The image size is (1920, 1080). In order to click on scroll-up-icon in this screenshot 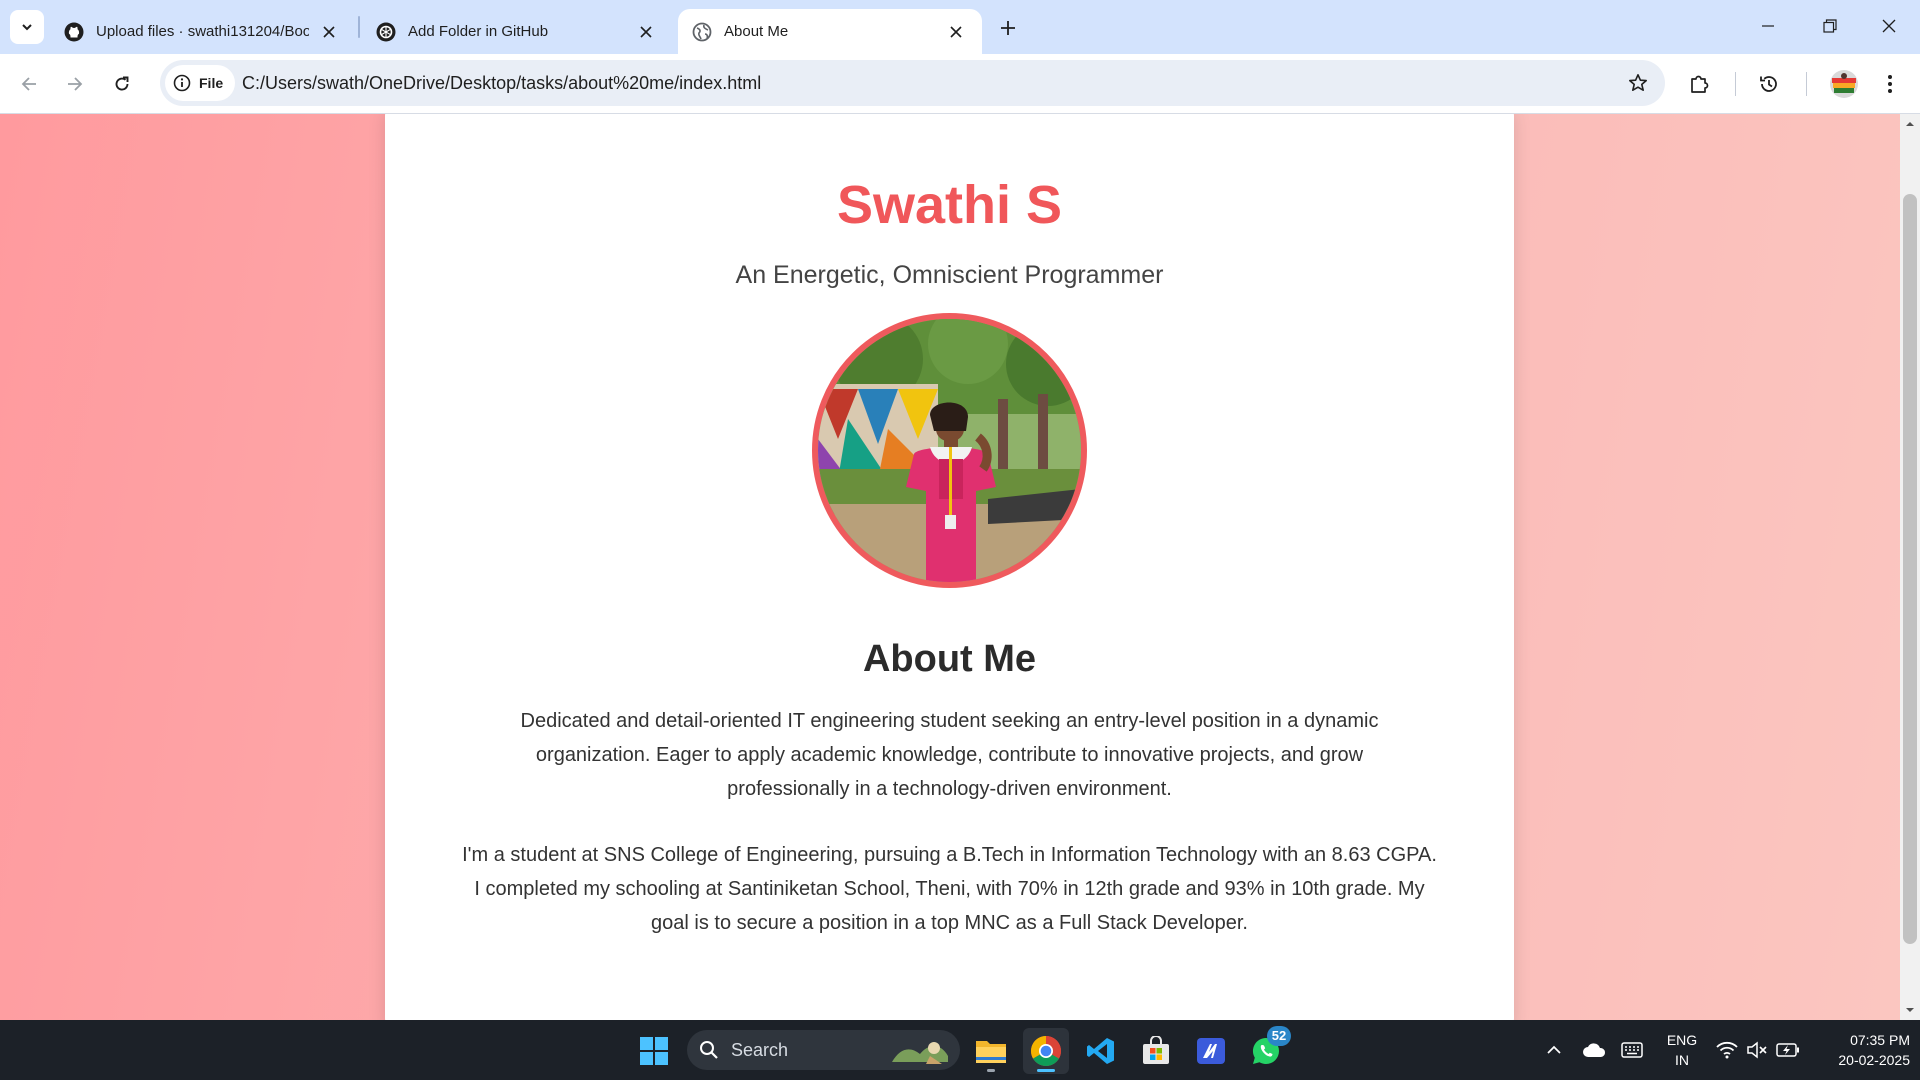, I will do `click(1910, 124)`.